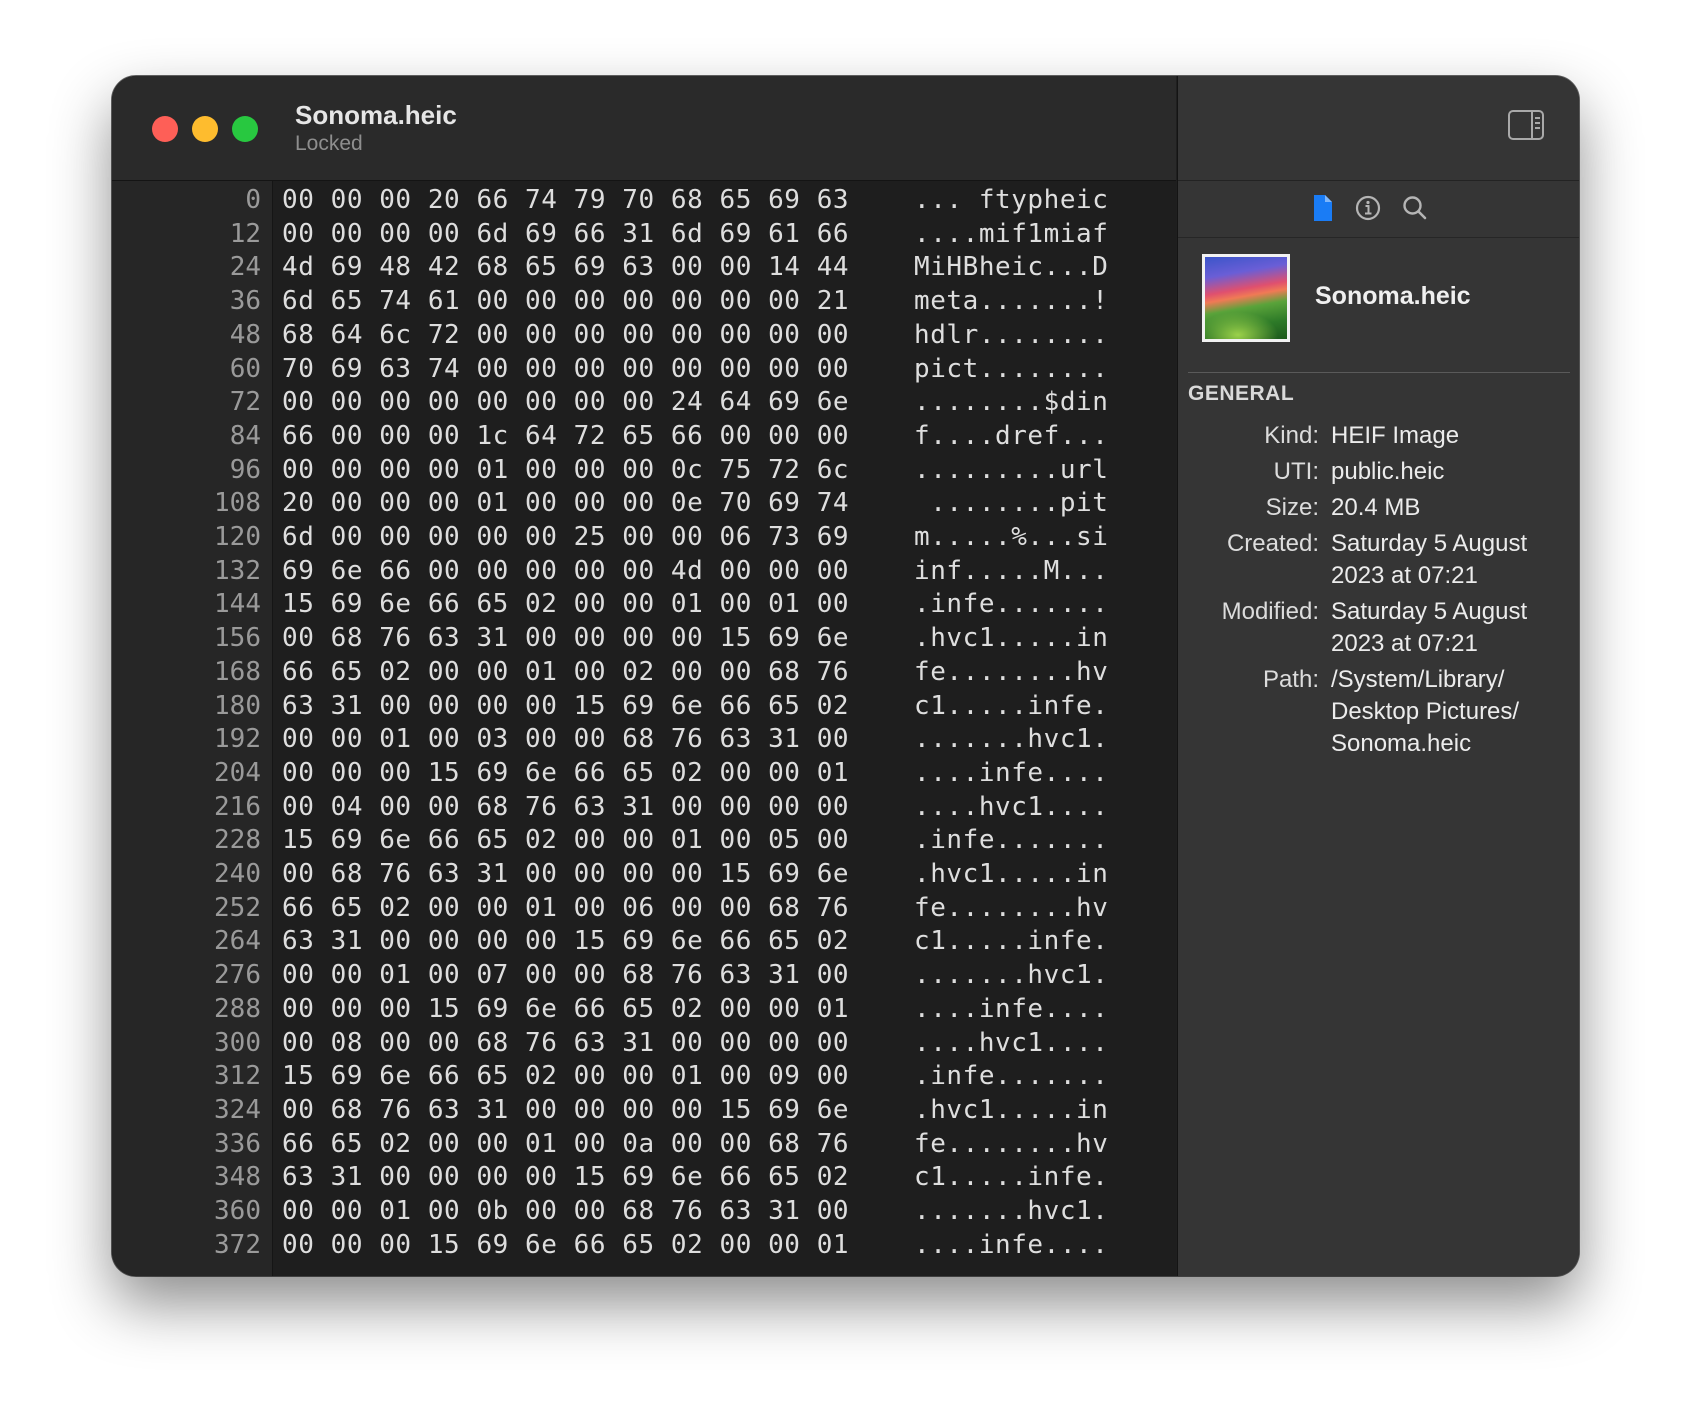 This screenshot has height=1424, width=1690. What do you see at coordinates (565, 470) in the screenshot?
I see `row-hex-bytes: 00 00 00 00 01 00 00 00 0c 75 72 6c` at bounding box center [565, 470].